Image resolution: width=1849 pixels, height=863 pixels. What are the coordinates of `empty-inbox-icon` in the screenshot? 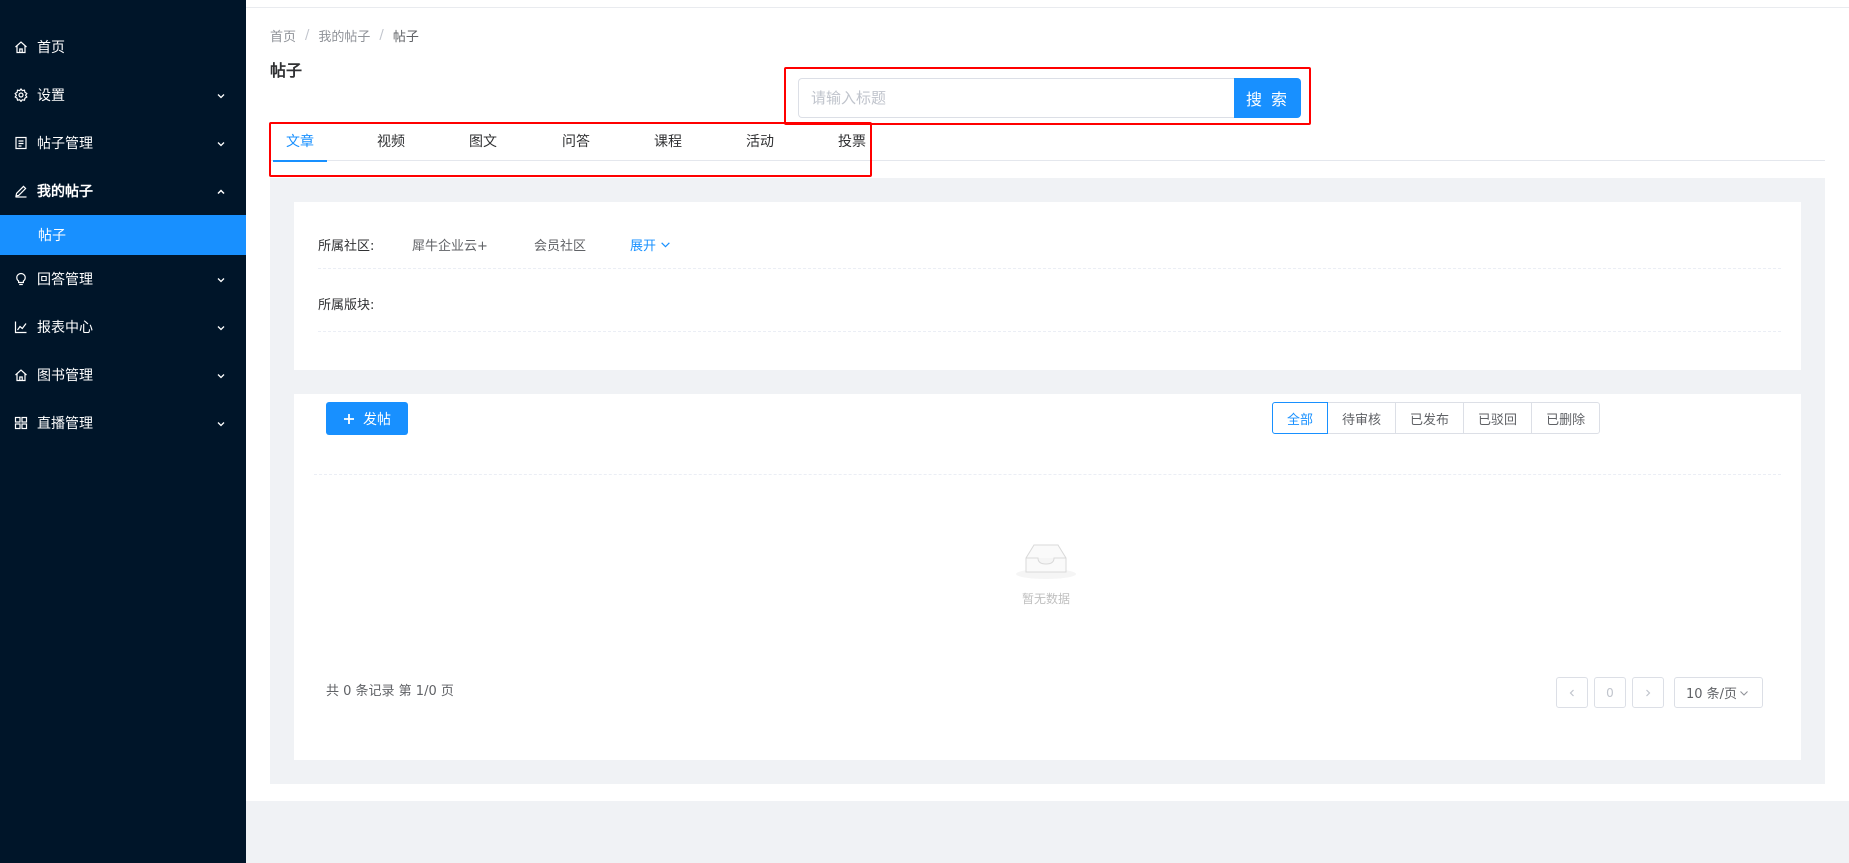 It's located at (1046, 561).